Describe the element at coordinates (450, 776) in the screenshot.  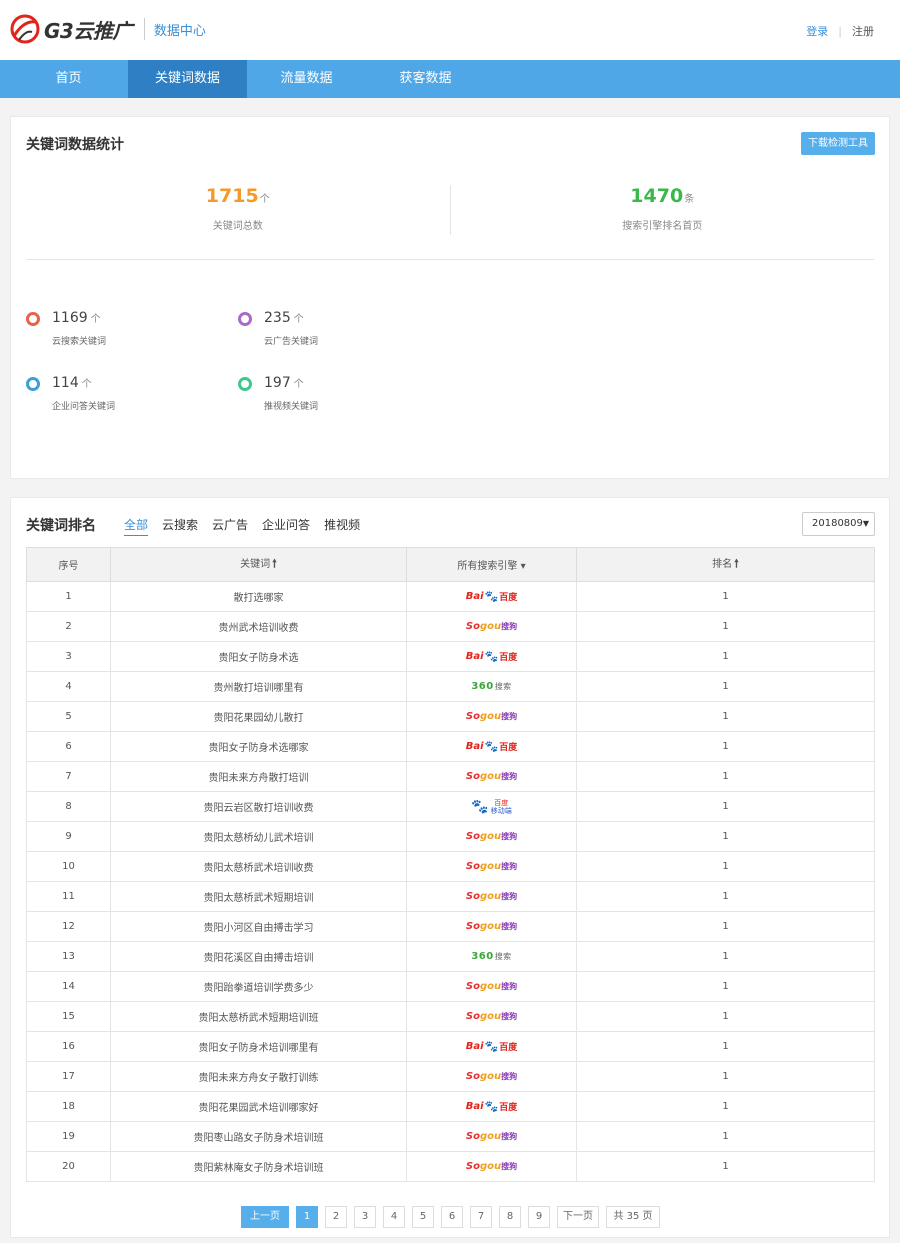
I see `table-row: 7 贵阳未来方舟散打培训 So gou 搜狗 1` at that location.